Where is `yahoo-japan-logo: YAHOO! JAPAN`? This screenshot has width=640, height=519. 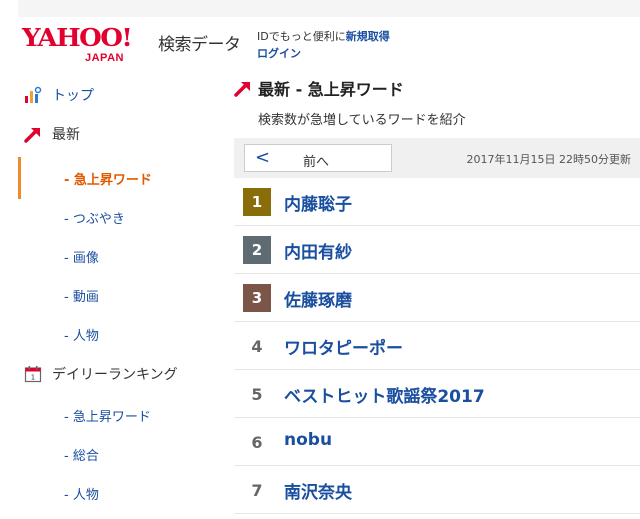
yahoo-japan-logo: YAHOO! JAPAN is located at coordinates (88, 45).